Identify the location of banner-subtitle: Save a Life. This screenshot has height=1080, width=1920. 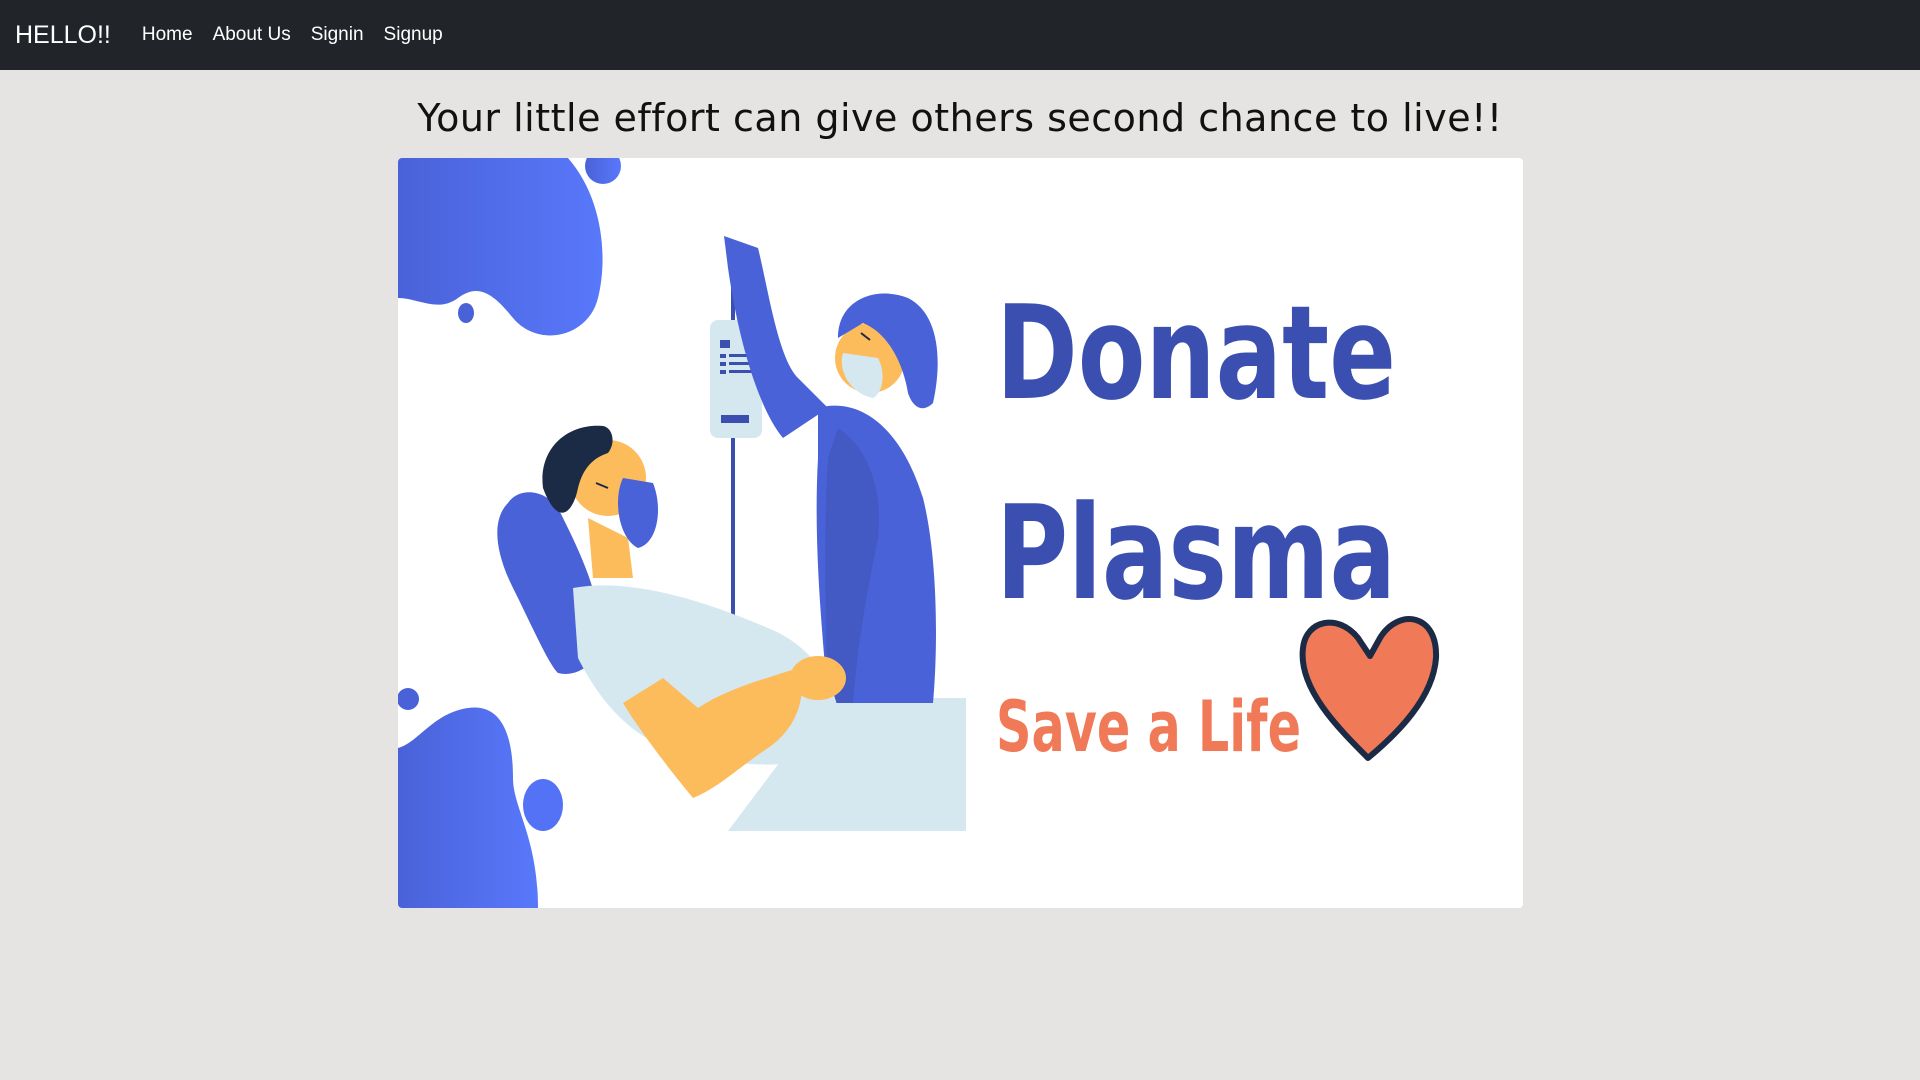
(1148, 727).